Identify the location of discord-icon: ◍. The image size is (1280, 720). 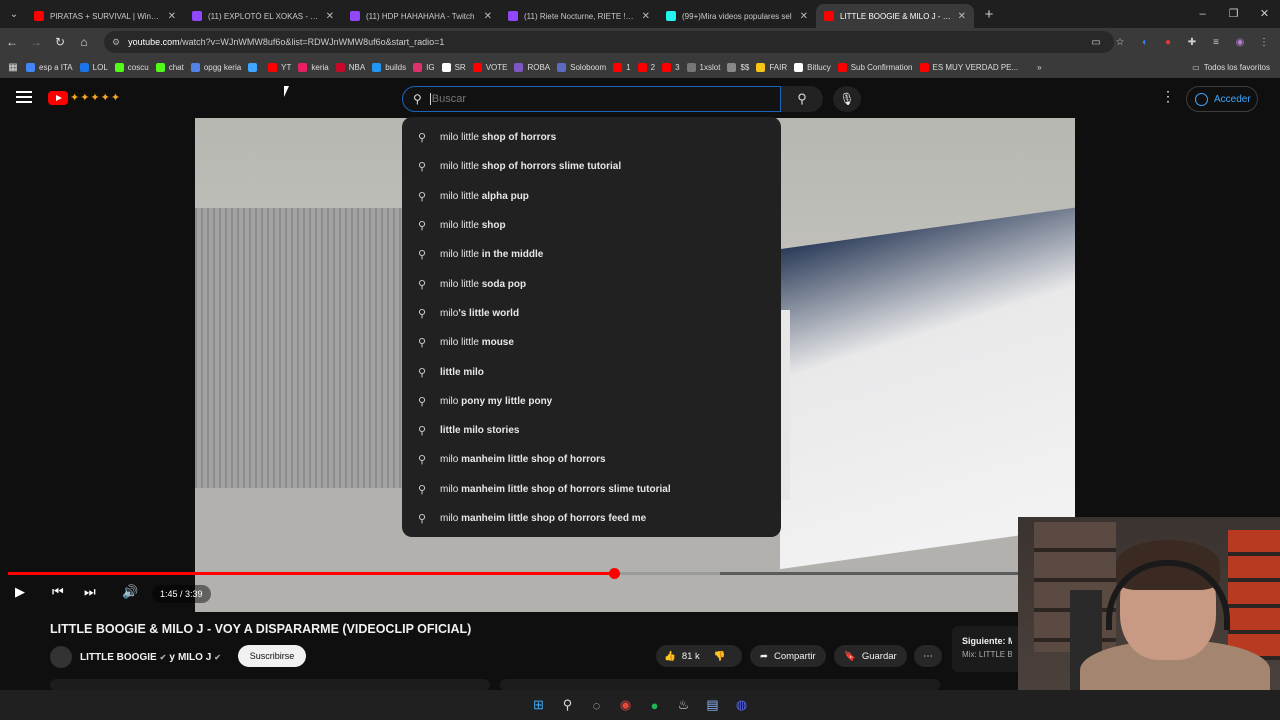
(742, 705).